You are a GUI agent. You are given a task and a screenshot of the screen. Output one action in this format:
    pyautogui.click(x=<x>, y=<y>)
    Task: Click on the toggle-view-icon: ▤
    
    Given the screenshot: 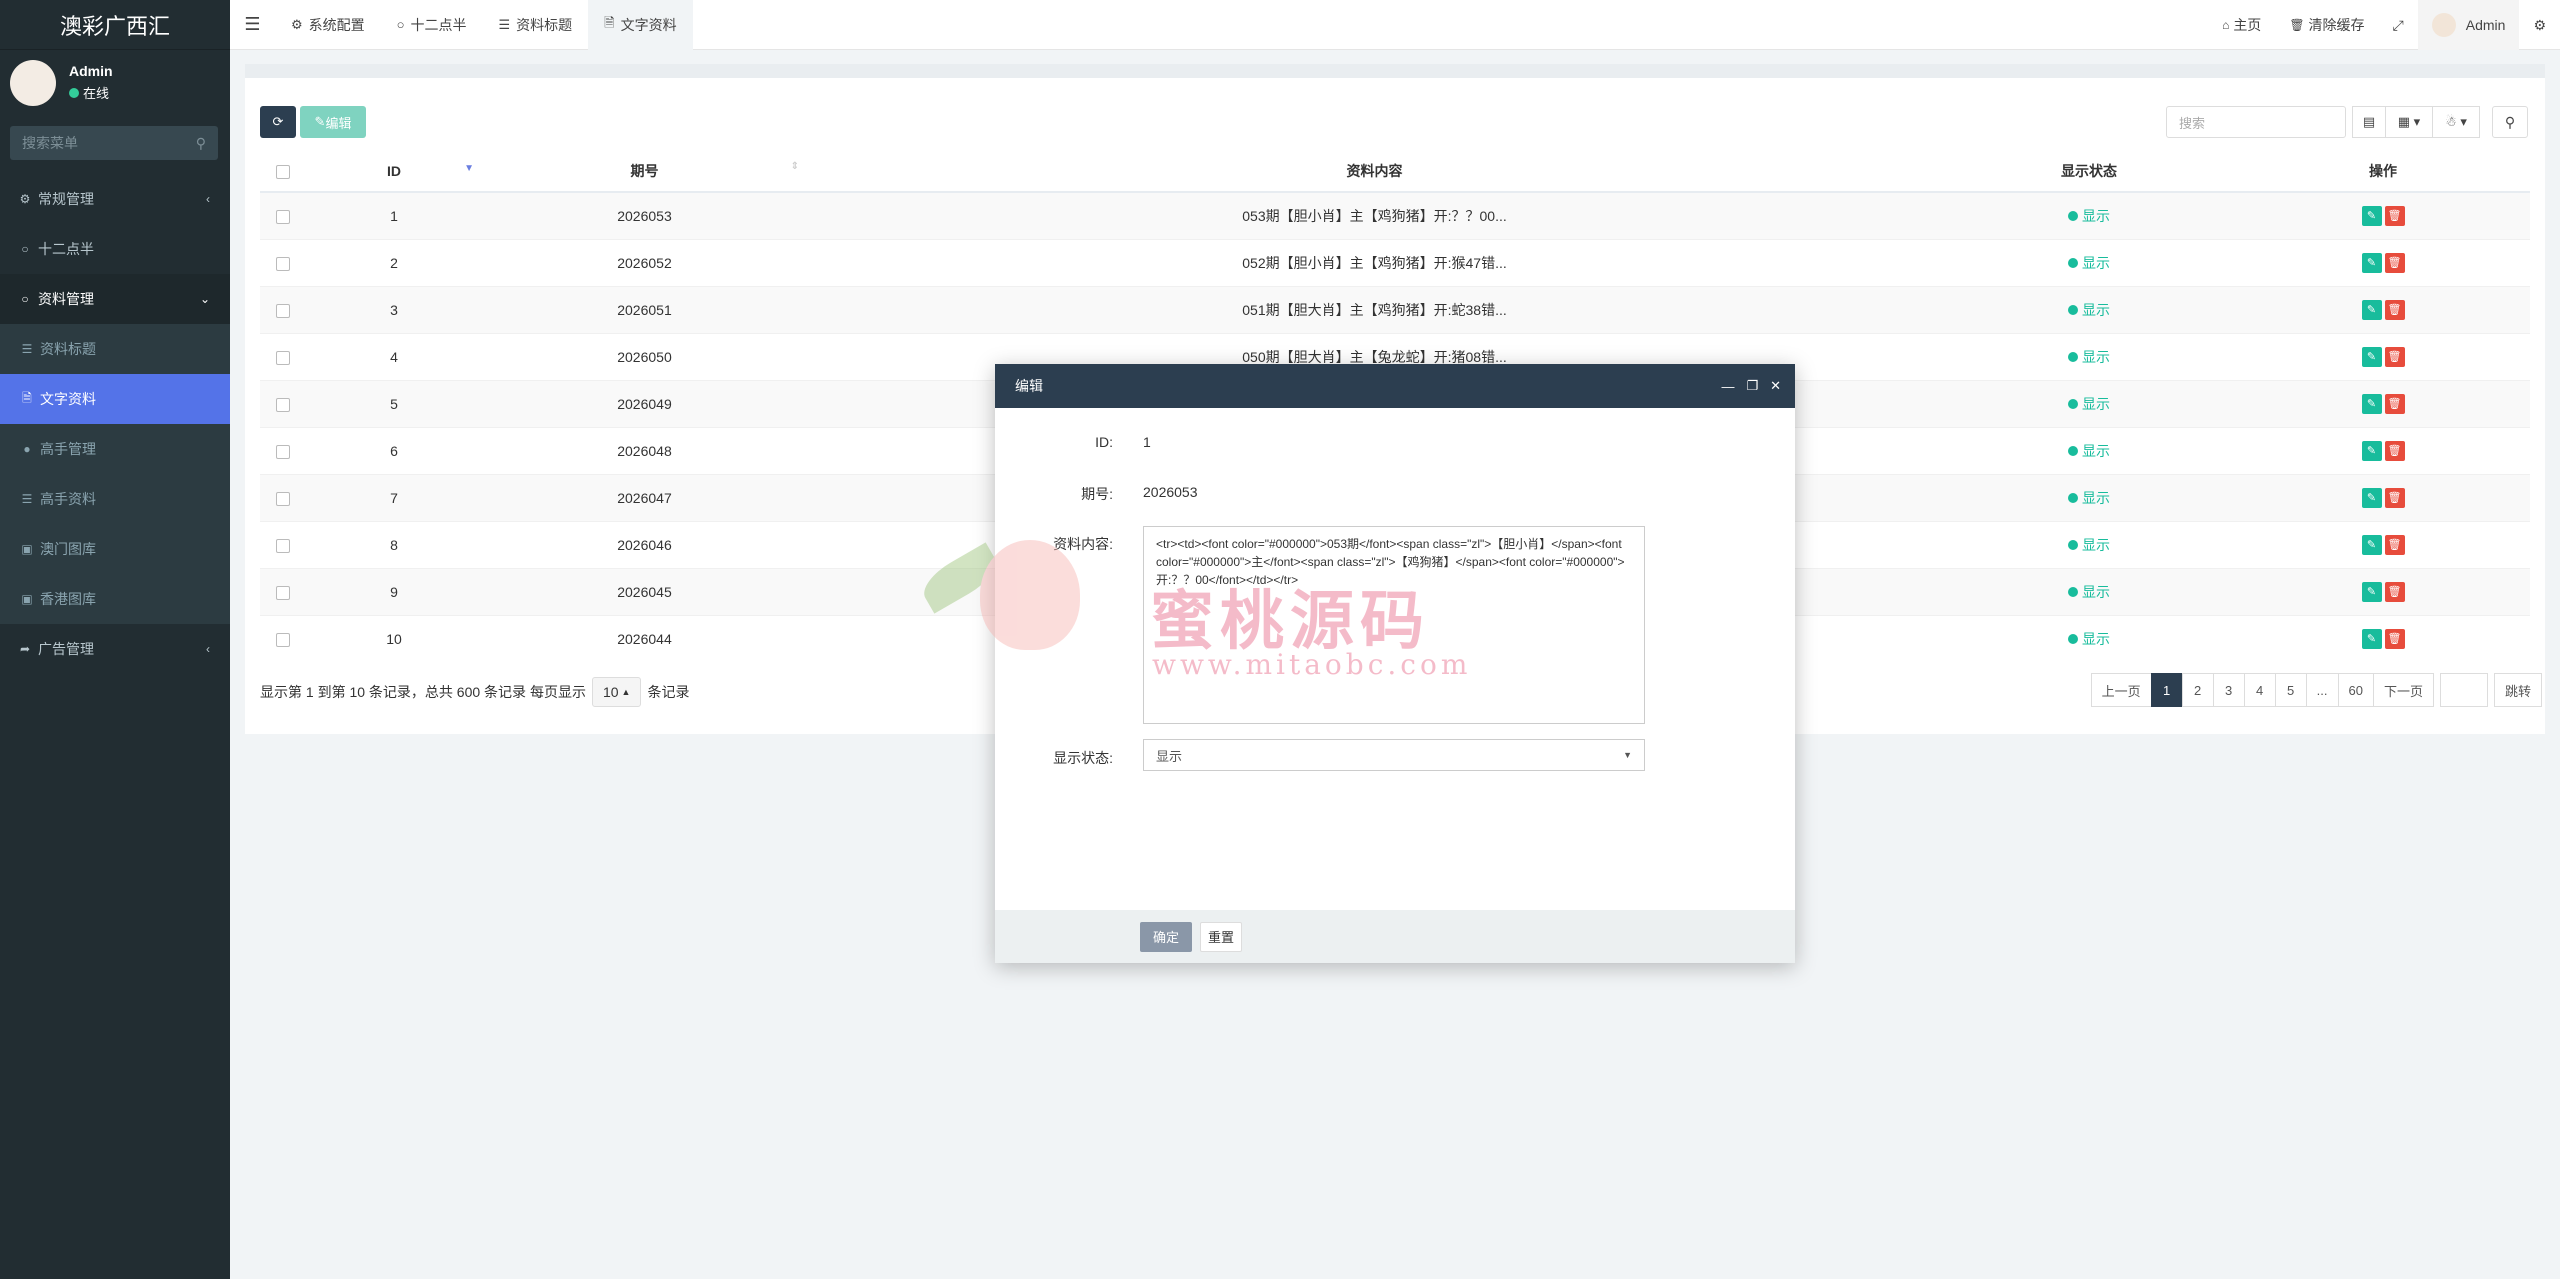 What is the action you would take?
    pyautogui.click(x=2369, y=122)
    